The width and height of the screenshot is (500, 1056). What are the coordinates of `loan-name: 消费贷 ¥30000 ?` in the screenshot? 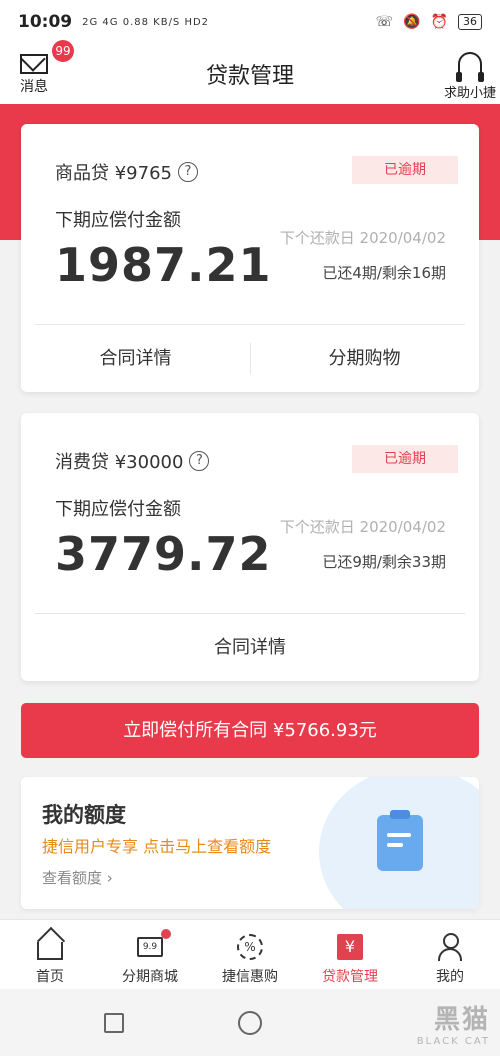 It's located at (132, 461).